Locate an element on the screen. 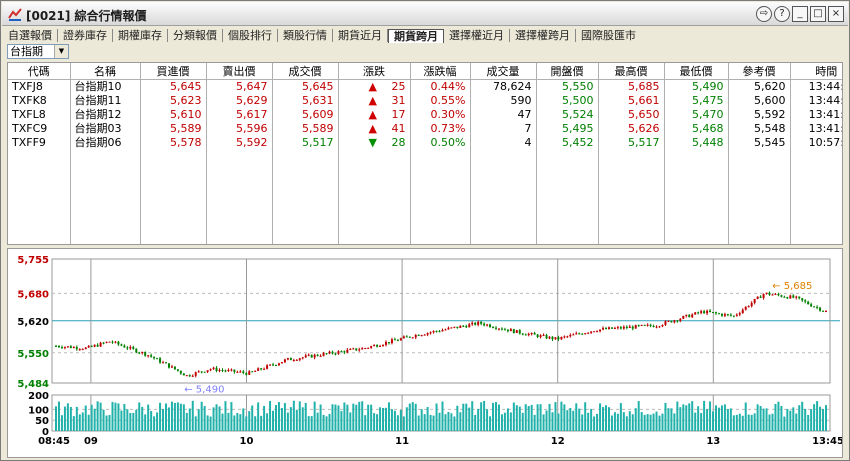 The image size is (850, 461). tab-7: 期貨跨月 is located at coordinates (416, 35).